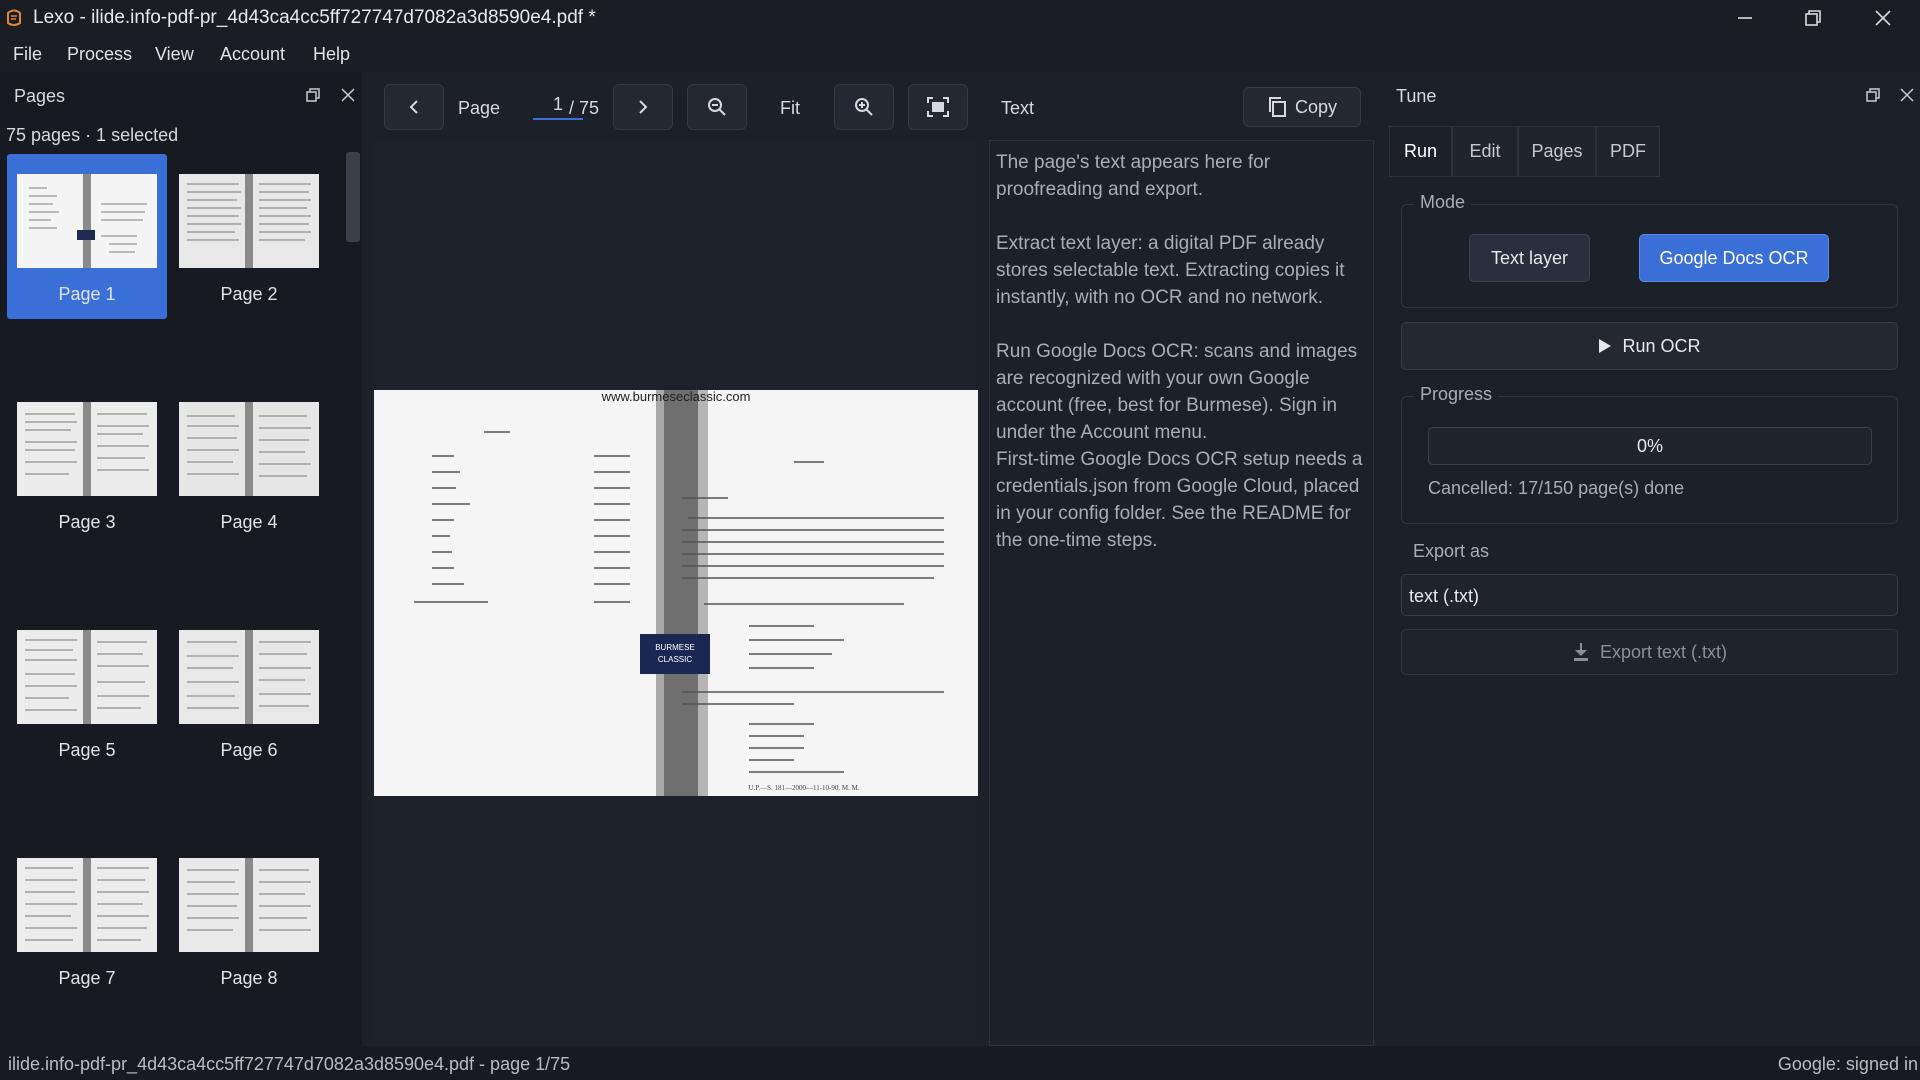 The image size is (1920, 1080). I want to click on chevron-left-icon, so click(413, 107).